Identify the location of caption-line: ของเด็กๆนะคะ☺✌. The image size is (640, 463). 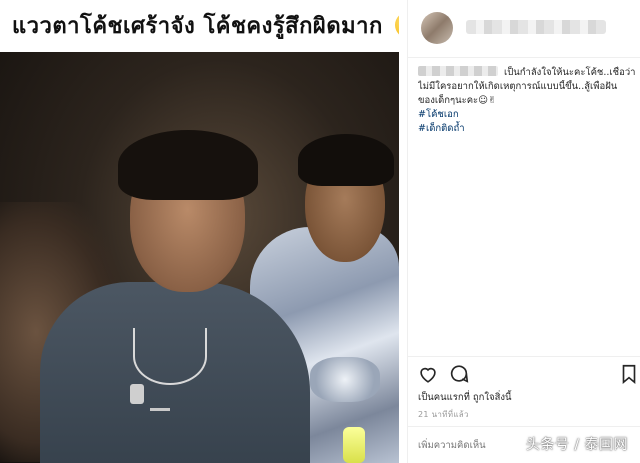
(457, 100).